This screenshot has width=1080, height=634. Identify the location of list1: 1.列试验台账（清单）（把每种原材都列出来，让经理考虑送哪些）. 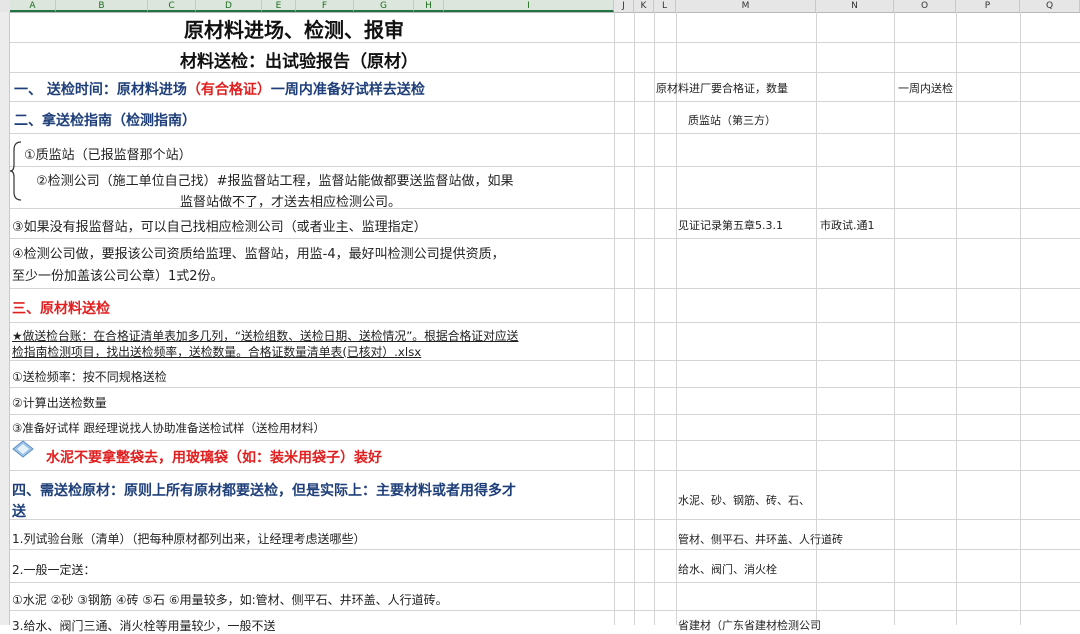
(188, 538).